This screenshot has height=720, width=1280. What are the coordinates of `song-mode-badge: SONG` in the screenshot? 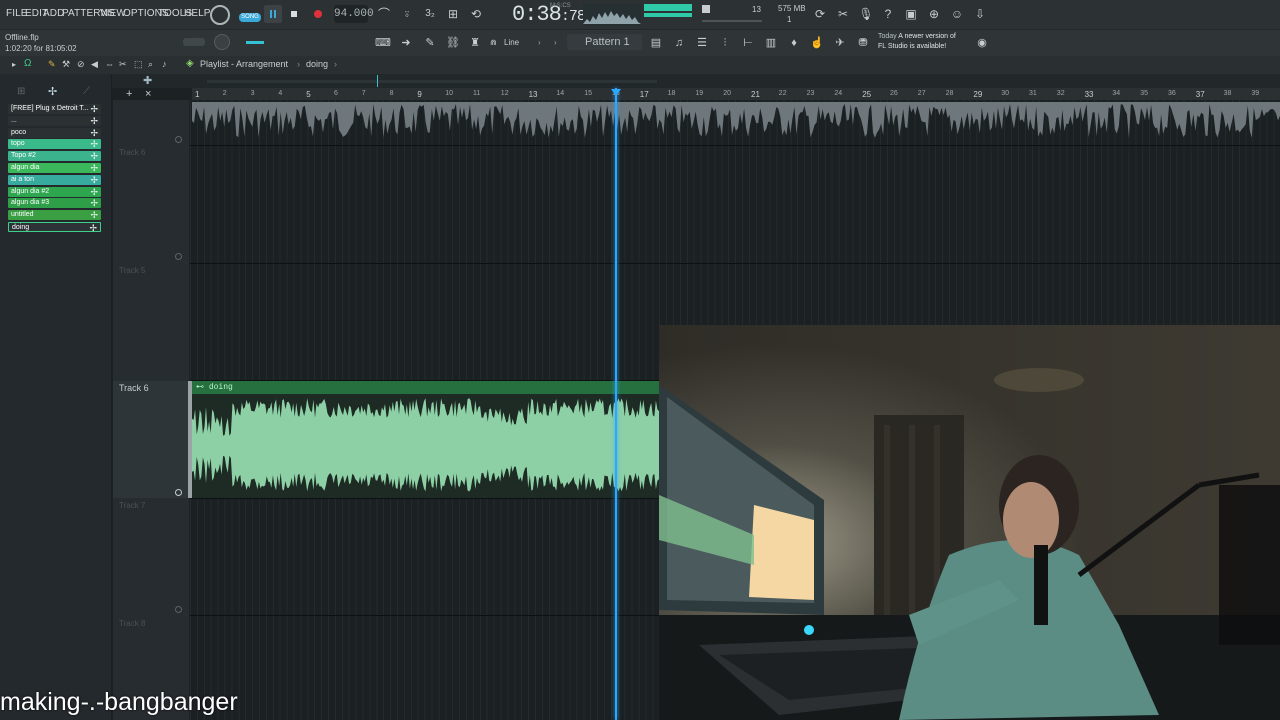 It's located at (250, 17).